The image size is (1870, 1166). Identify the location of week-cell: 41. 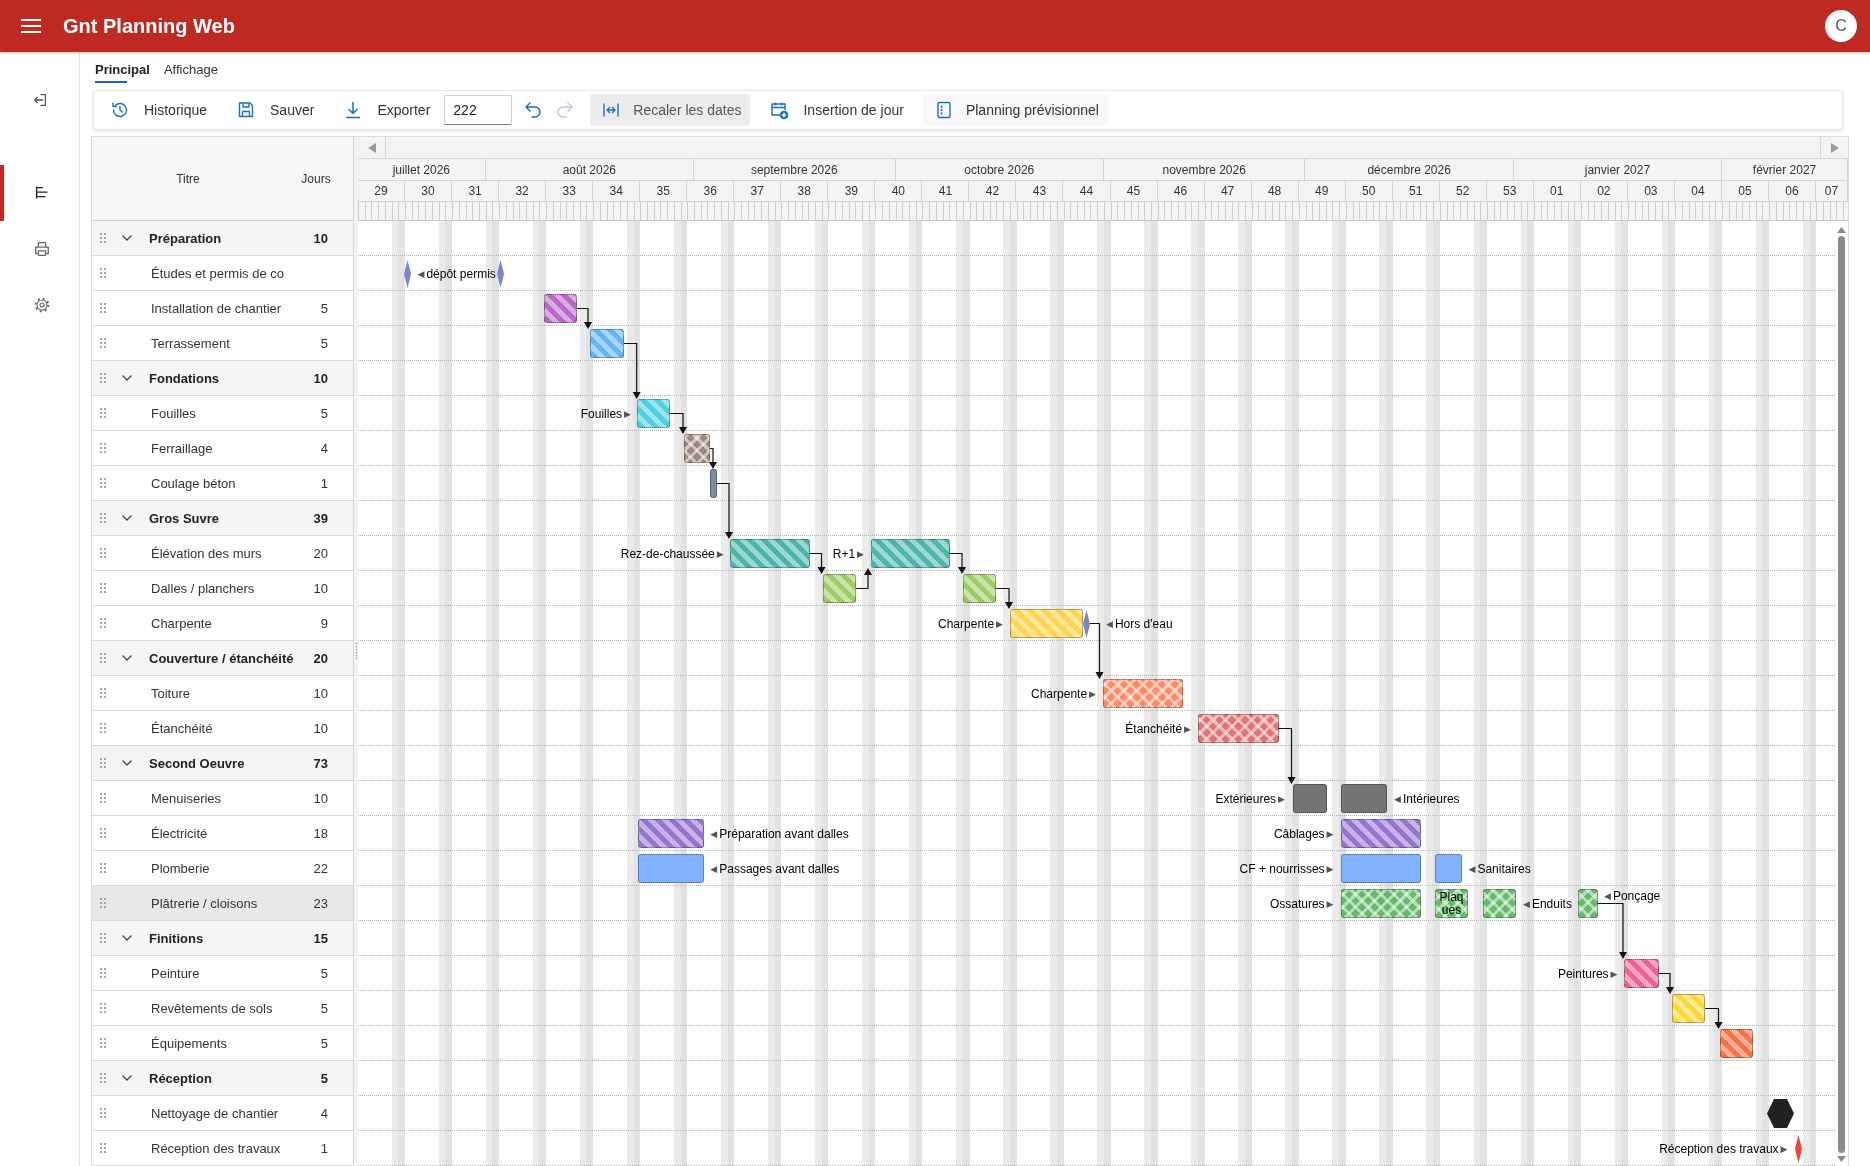
(946, 191).